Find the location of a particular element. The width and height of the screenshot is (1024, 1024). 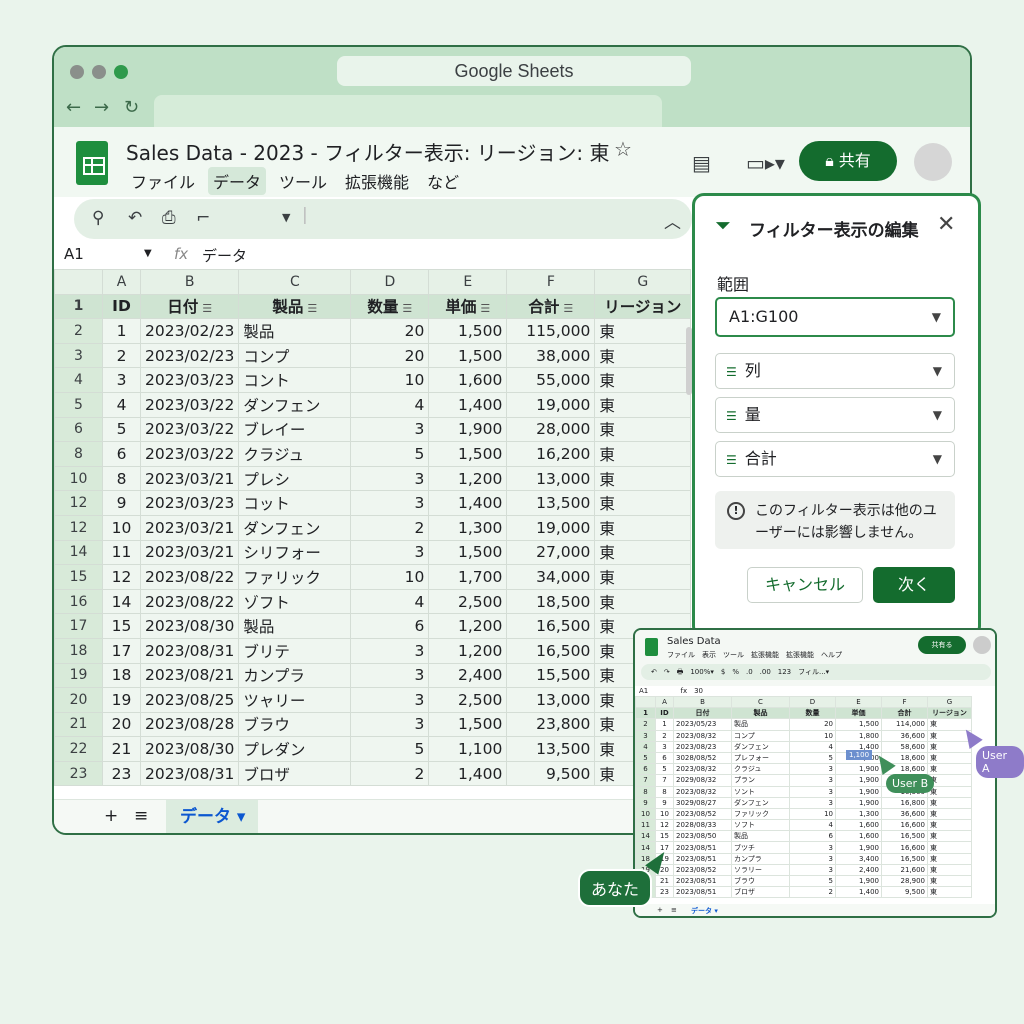

reload-icon: ↻ is located at coordinates (131, 107).